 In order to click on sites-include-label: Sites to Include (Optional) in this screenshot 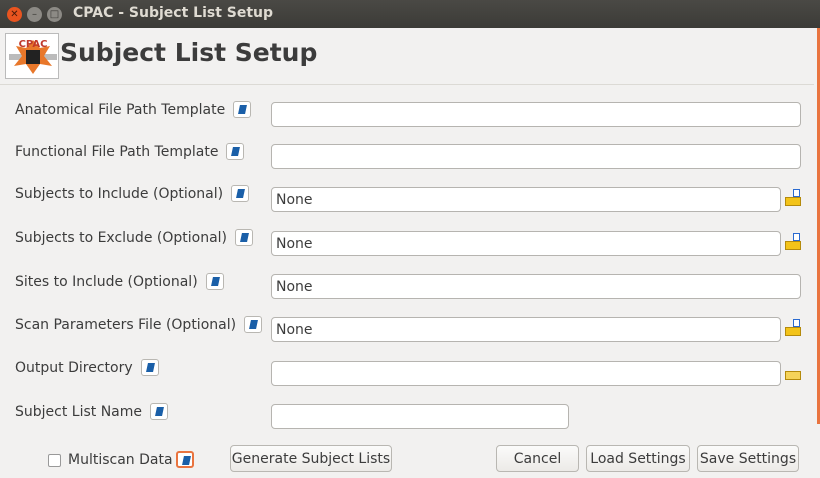, I will do `click(119, 281)`.